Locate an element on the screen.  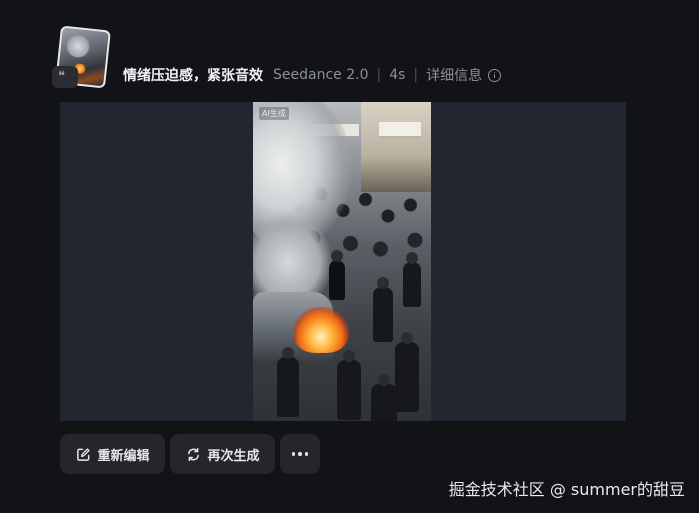
more-horizontal-icon is located at coordinates (300, 454).